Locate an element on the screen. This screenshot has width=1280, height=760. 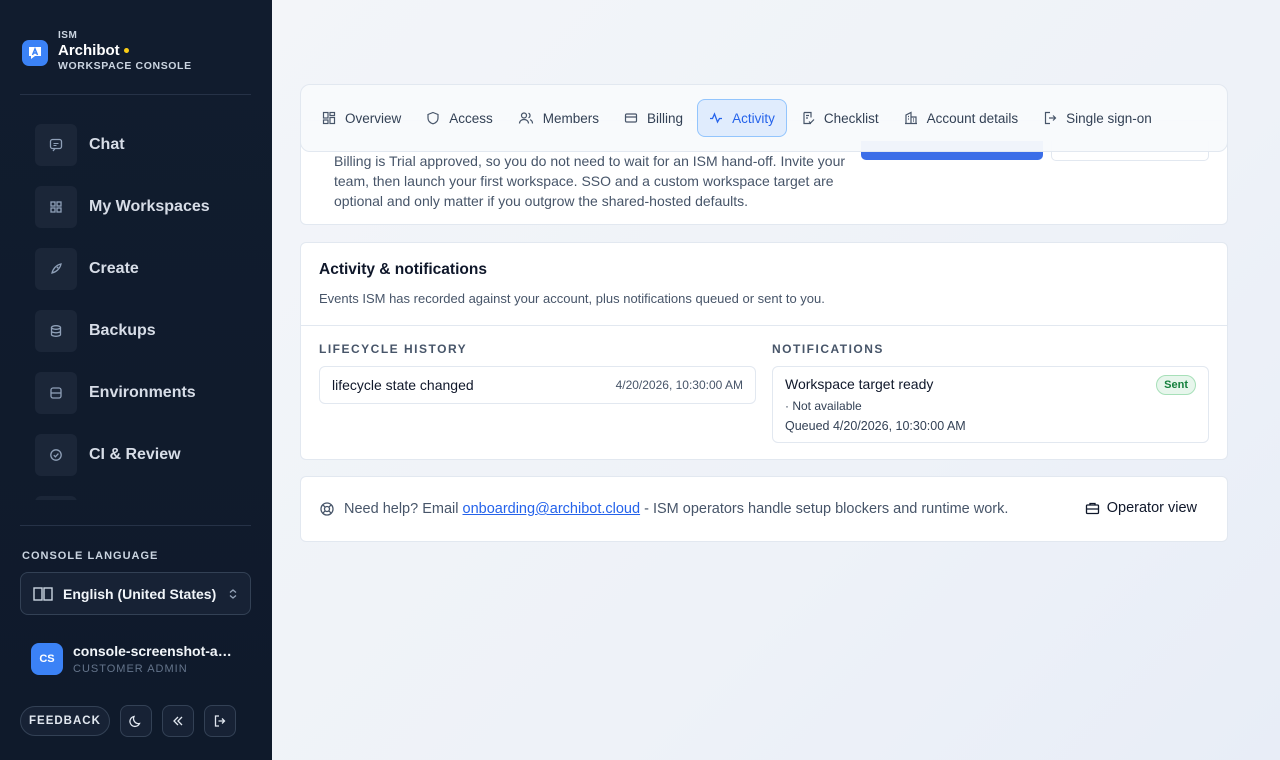
help-prefix: Need help? Email is located at coordinates (401, 509).